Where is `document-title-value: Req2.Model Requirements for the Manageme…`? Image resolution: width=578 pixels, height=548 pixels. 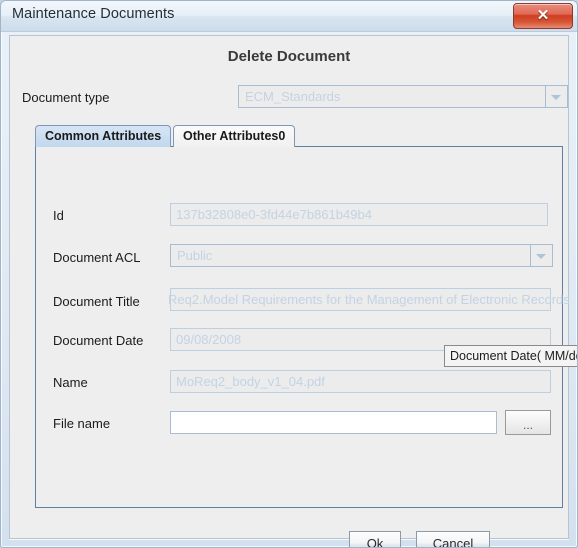
document-title-value: Req2.Model Requirements for the Manageme… is located at coordinates (369, 299).